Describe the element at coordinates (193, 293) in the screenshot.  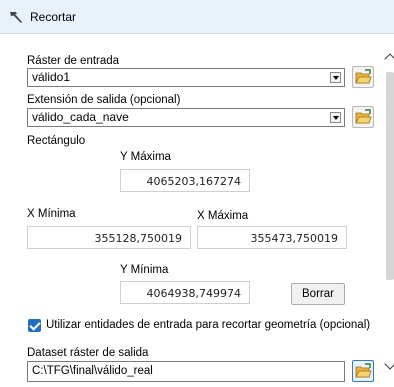
I see `y-min-value: 4064938,749974` at that location.